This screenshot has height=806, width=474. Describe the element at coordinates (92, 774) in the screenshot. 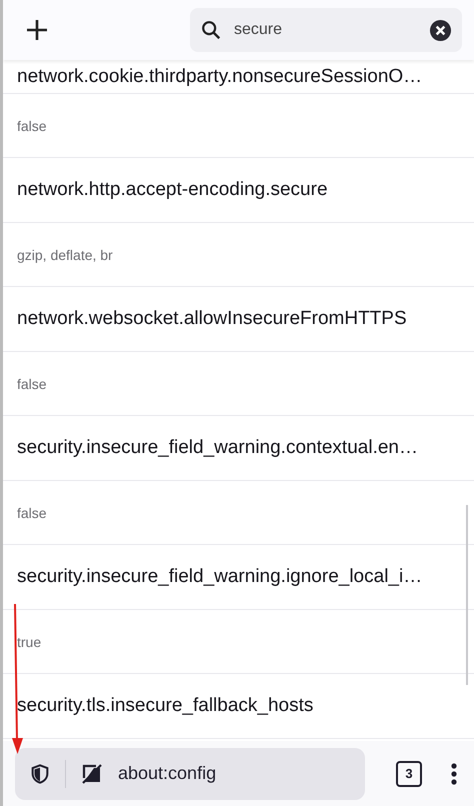

I see `crossed-out-page-icon` at that location.